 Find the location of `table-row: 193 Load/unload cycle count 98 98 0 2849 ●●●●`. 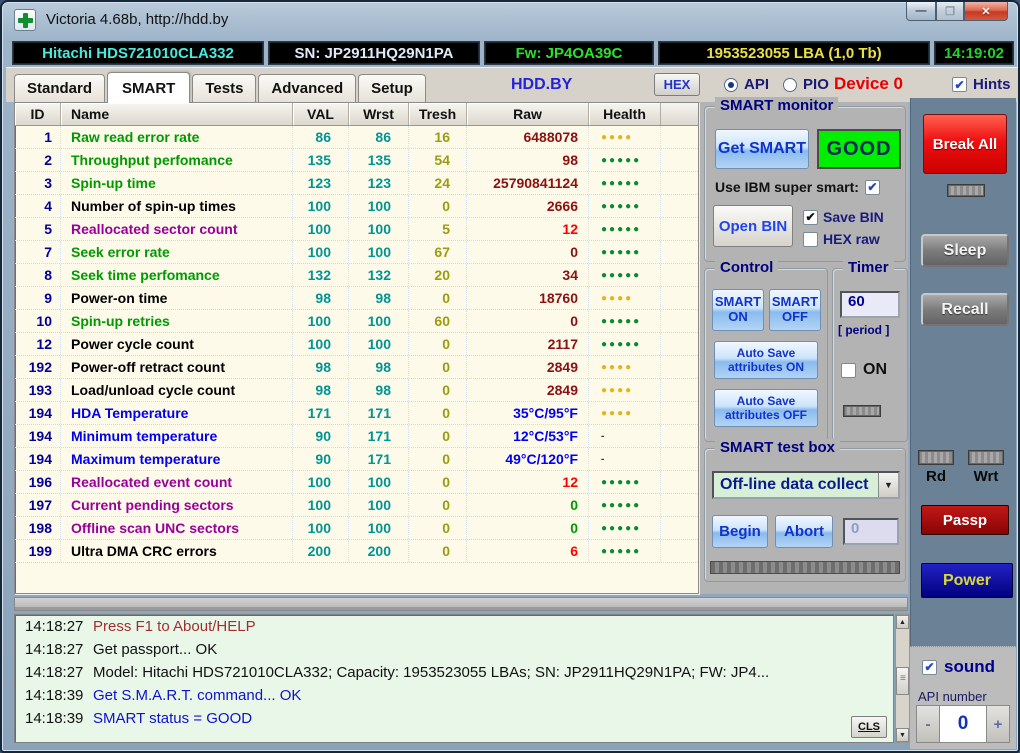

table-row: 193 Load/unload cycle count 98 98 0 2849 ●●●● is located at coordinates (356, 390).